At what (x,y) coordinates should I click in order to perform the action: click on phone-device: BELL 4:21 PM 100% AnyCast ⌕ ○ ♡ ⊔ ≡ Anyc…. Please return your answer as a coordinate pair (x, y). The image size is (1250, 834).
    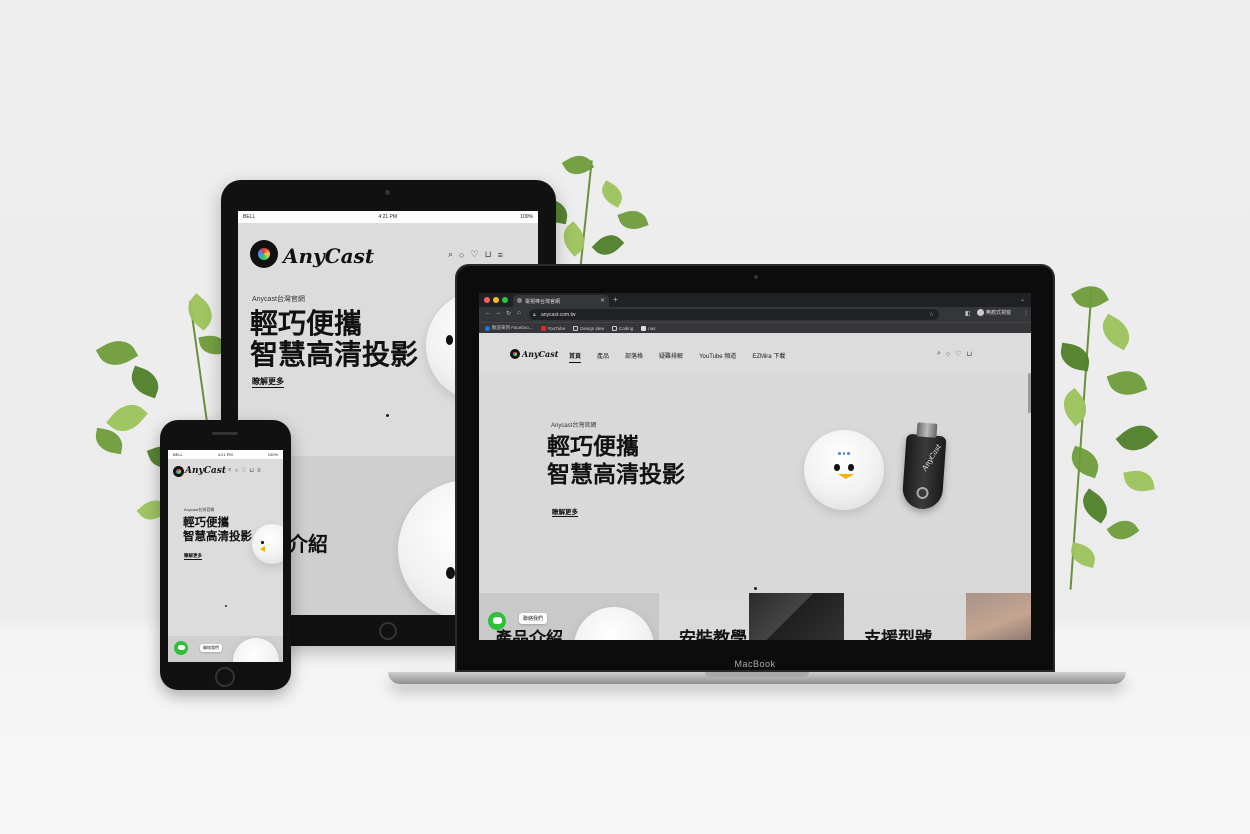
    Looking at the image, I should click on (225, 555).